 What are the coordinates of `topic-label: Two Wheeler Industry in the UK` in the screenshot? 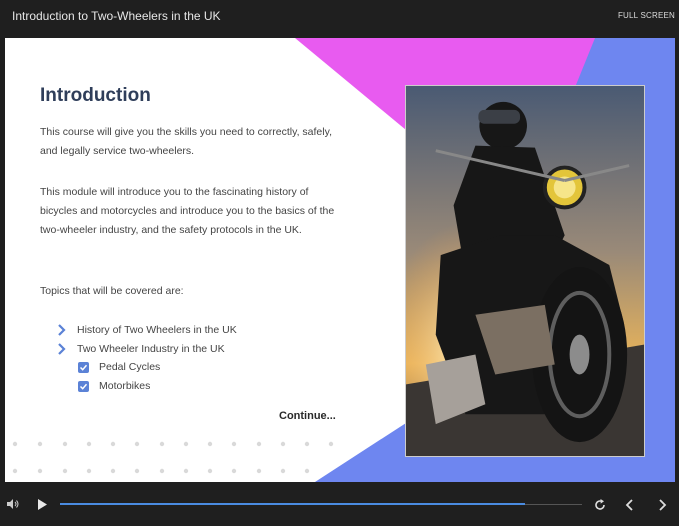 It's located at (151, 349).